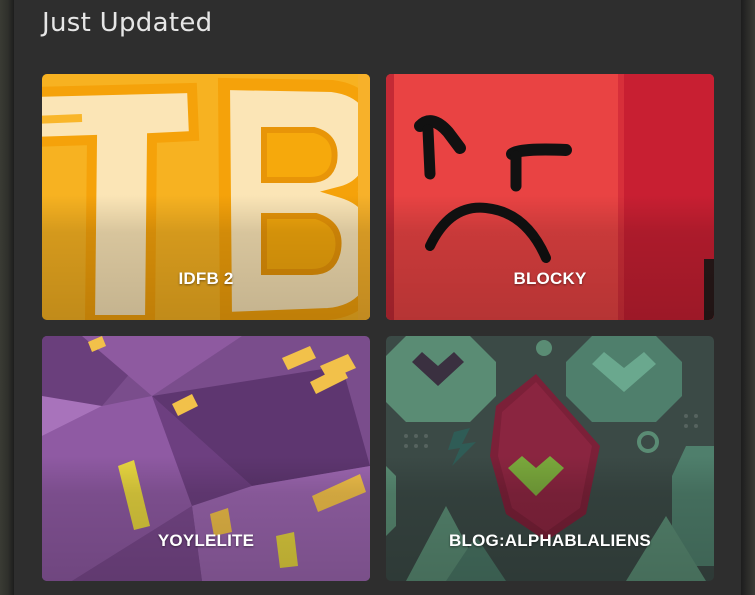  Describe the element at coordinates (550, 278) in the screenshot. I see `card-title: BLOCKY` at that location.